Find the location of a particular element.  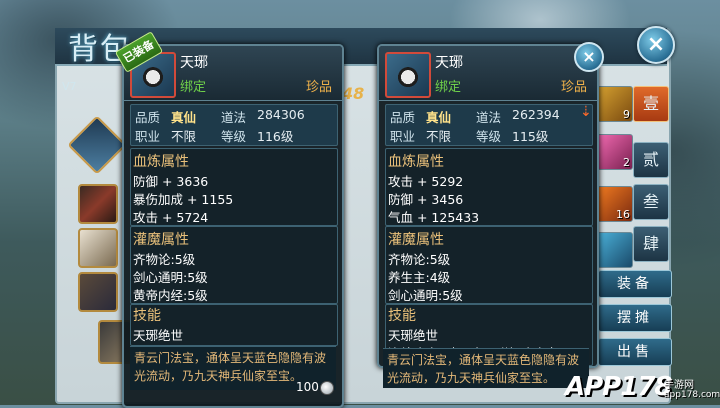

stat-down-arrow-icon: ⇣ is located at coordinates (586, 112).